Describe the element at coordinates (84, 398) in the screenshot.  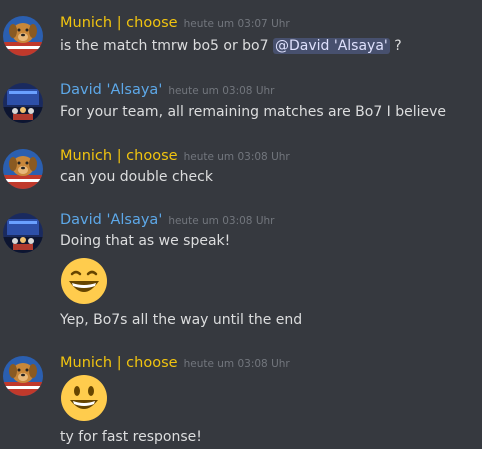
I see `grinning-face-icon` at that location.